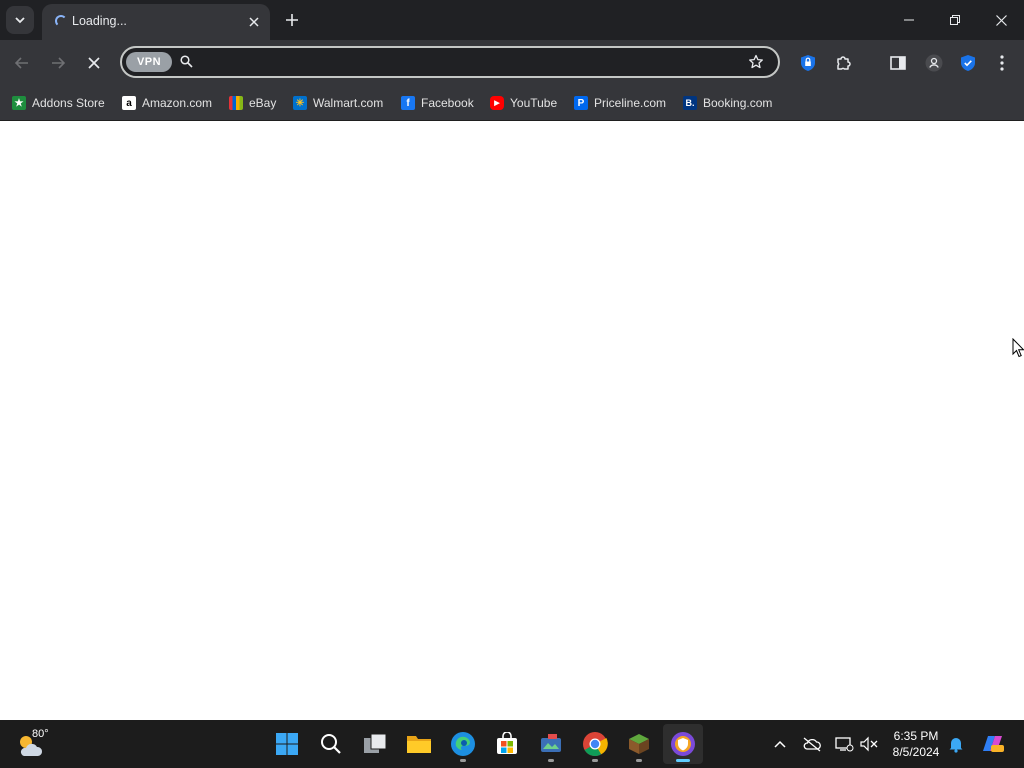  I want to click on browser-shield-icon, so click(683, 744).